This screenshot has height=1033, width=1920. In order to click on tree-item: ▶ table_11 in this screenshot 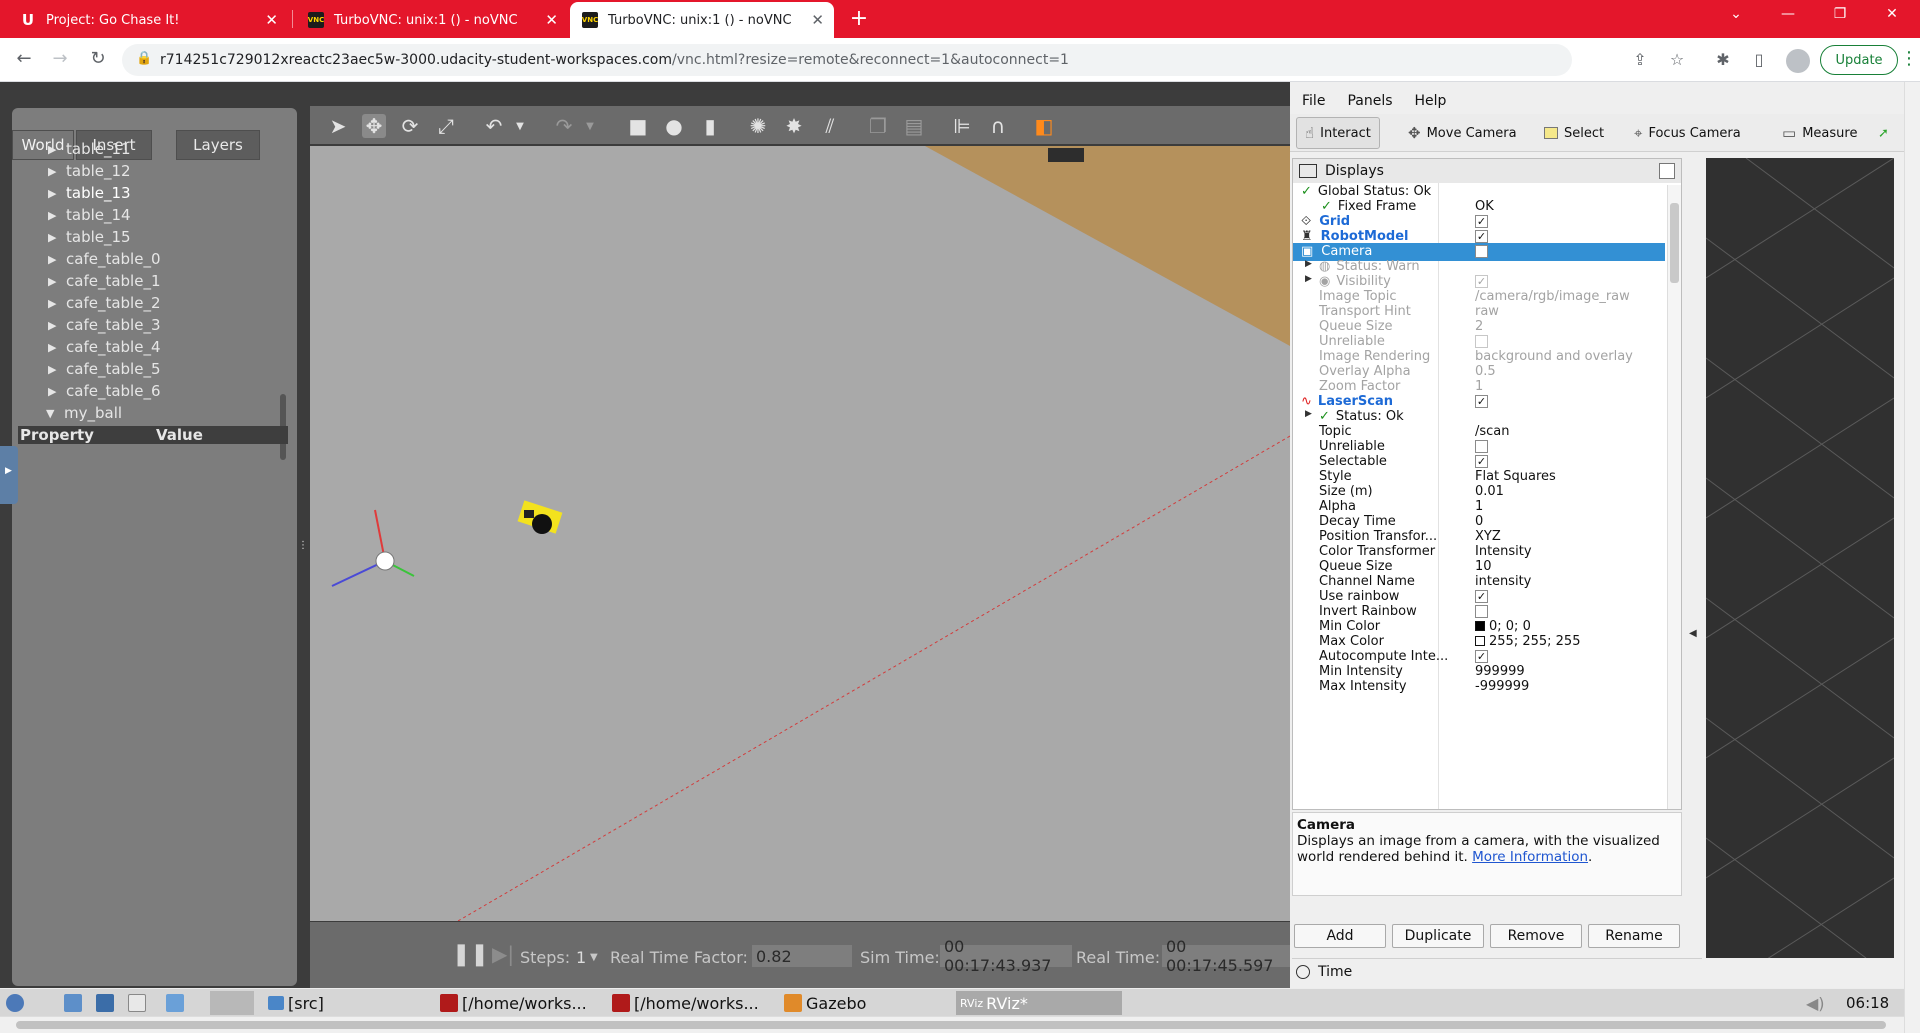, I will do `click(75, 149)`.